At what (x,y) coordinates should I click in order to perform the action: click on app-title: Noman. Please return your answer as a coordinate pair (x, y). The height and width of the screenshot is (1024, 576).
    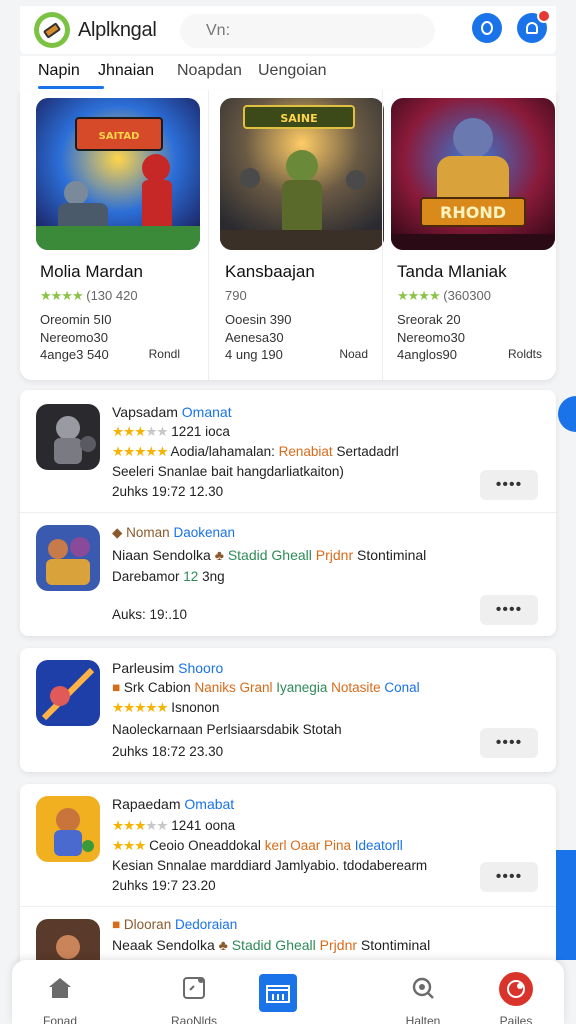
    Looking at the image, I should click on (148, 532).